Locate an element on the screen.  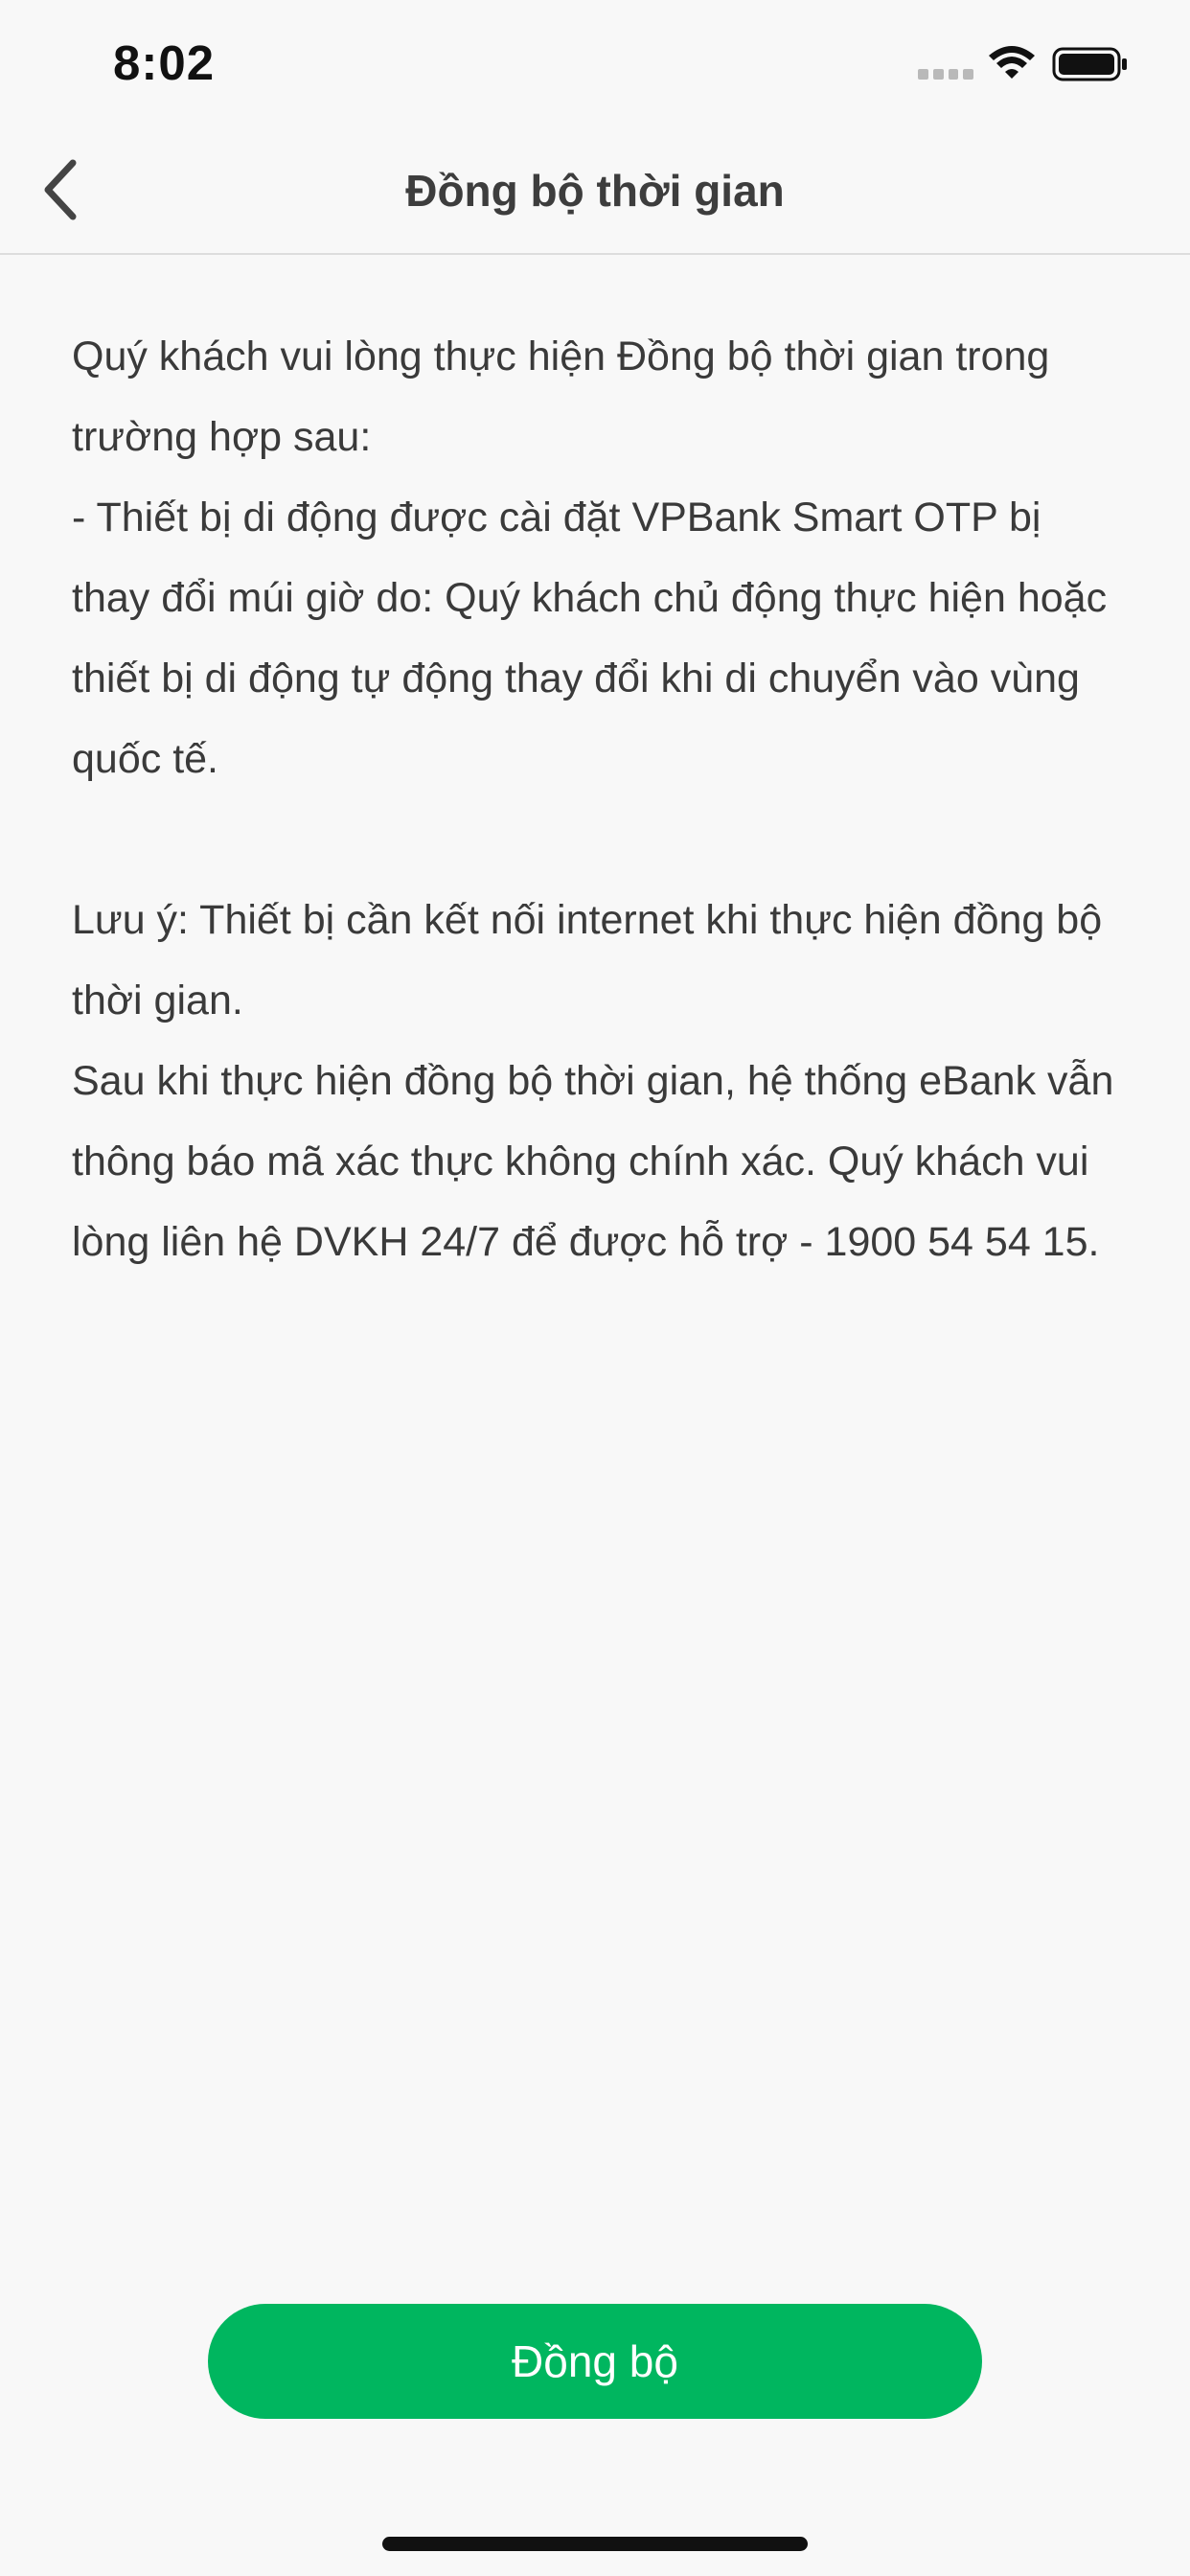
status-time: 8:02 is located at coordinates (164, 63).